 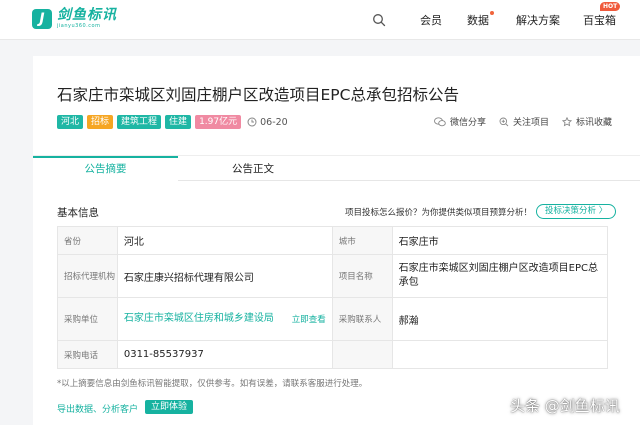 I want to click on tab-full-text: 公告正文, so click(x=253, y=168).